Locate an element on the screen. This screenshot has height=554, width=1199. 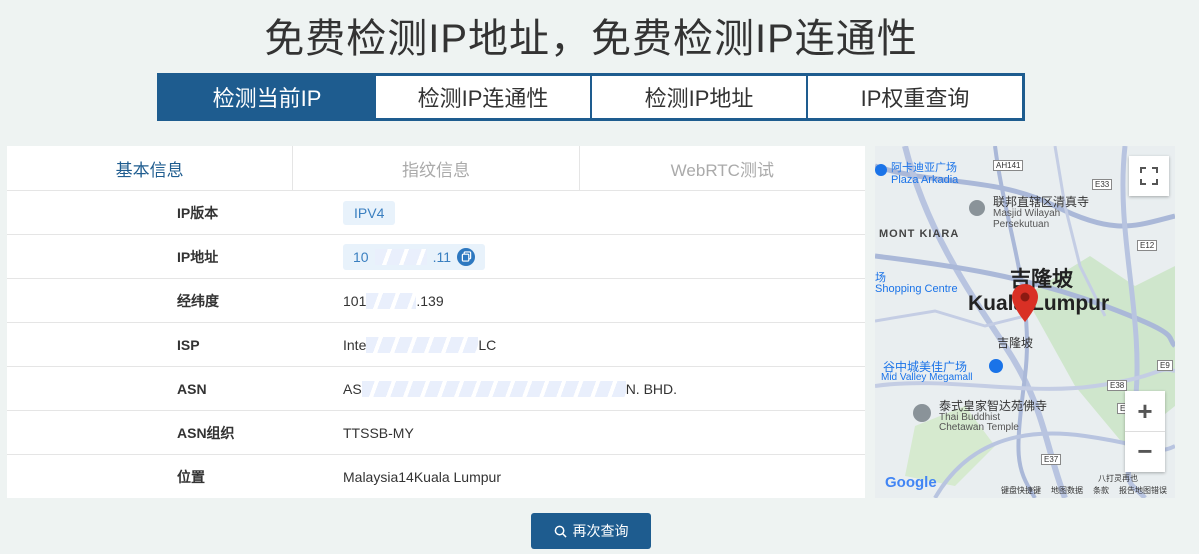
row-location: 位置 Malaysia14Kuala Lumpur is located at coordinates (436, 477).